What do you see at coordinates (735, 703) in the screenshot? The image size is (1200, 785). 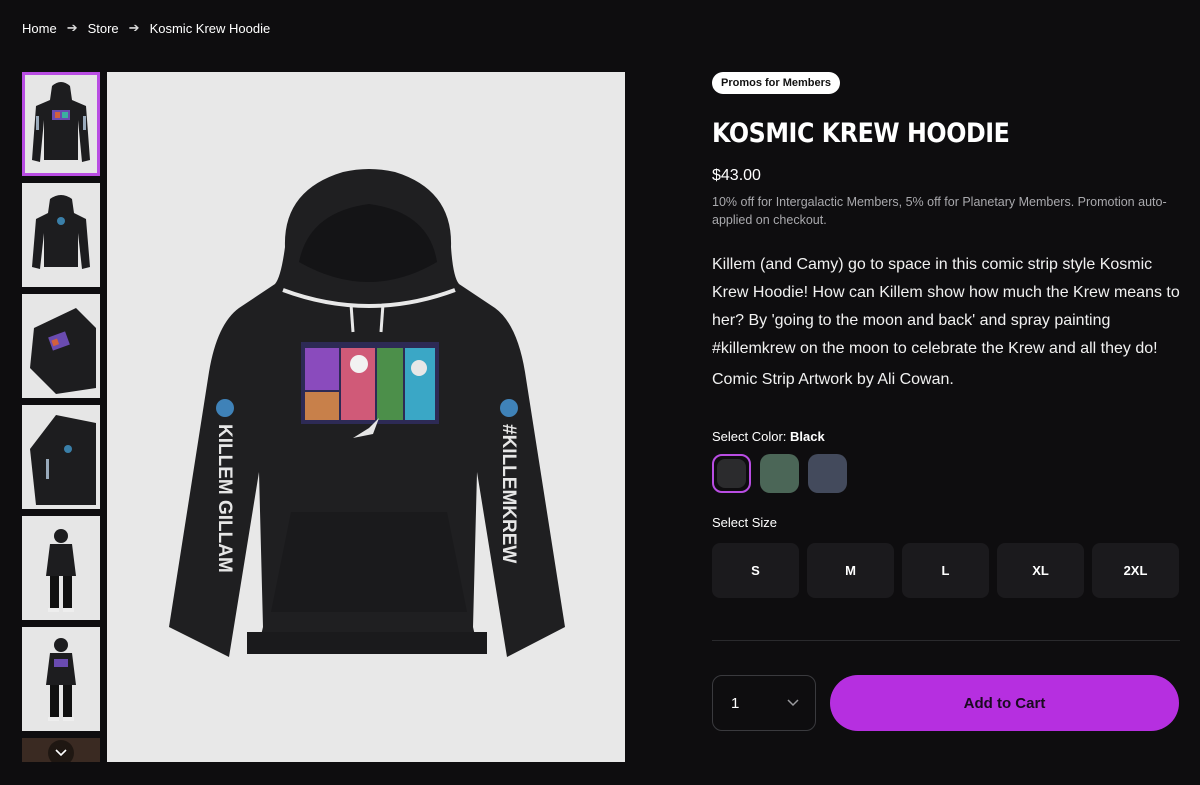 I see `quantity-value: 1` at bounding box center [735, 703].